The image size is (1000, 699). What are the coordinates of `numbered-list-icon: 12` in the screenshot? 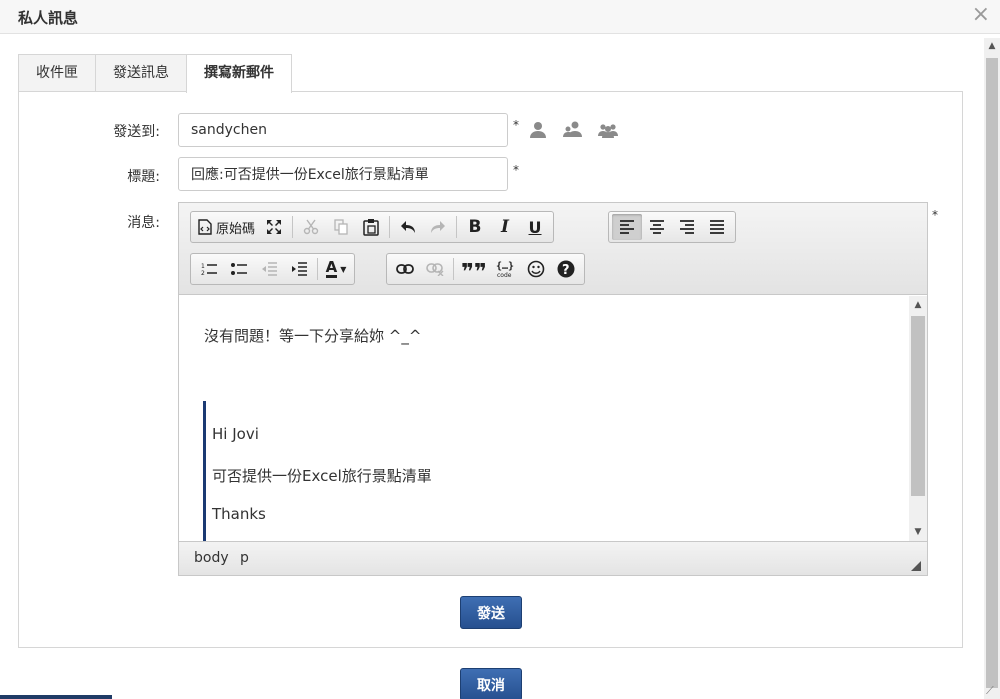 It's located at (209, 269).